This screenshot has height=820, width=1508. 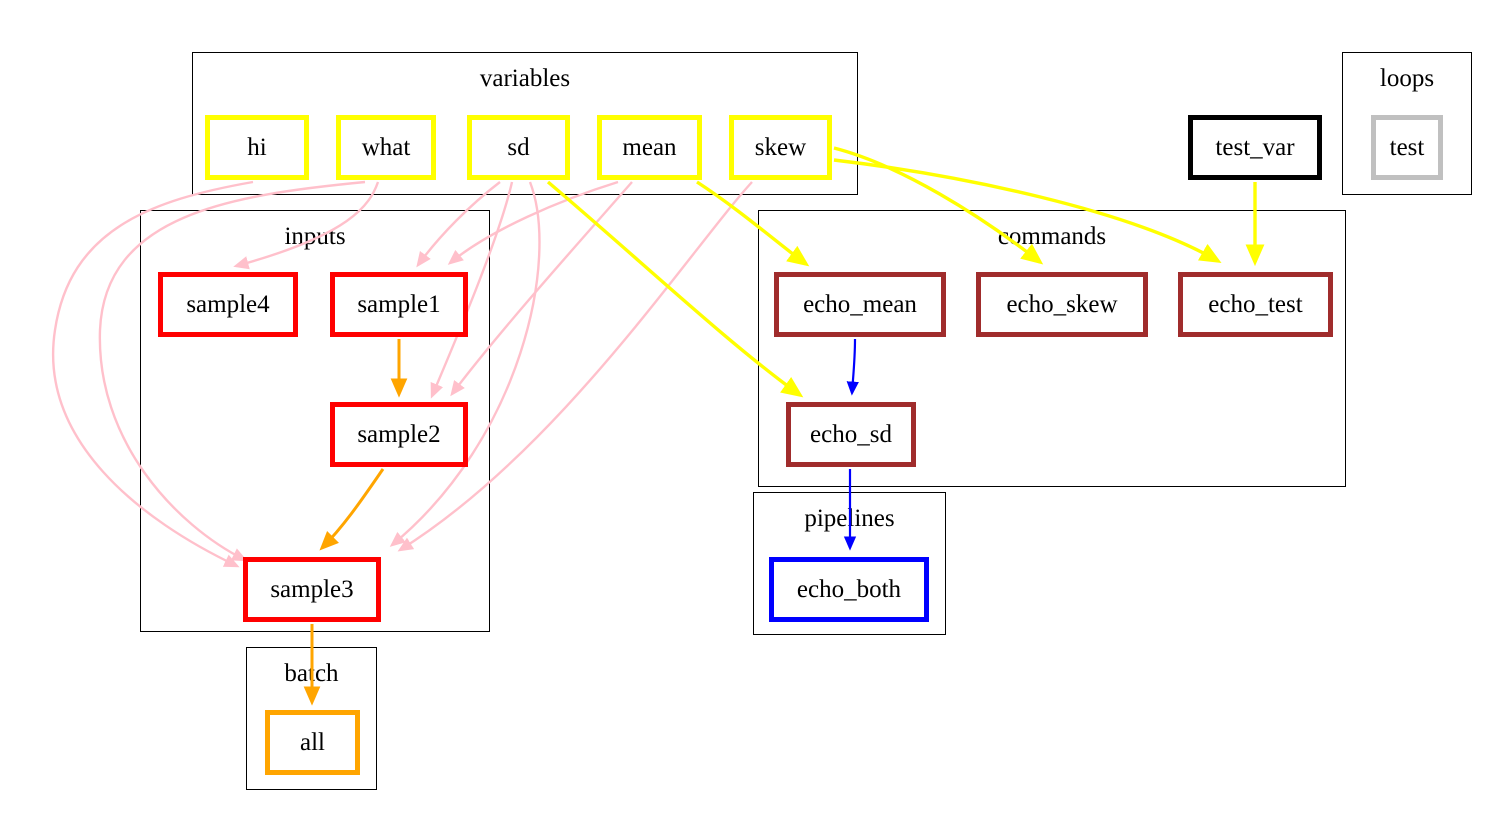 I want to click on node-label-all: all, so click(x=312, y=742).